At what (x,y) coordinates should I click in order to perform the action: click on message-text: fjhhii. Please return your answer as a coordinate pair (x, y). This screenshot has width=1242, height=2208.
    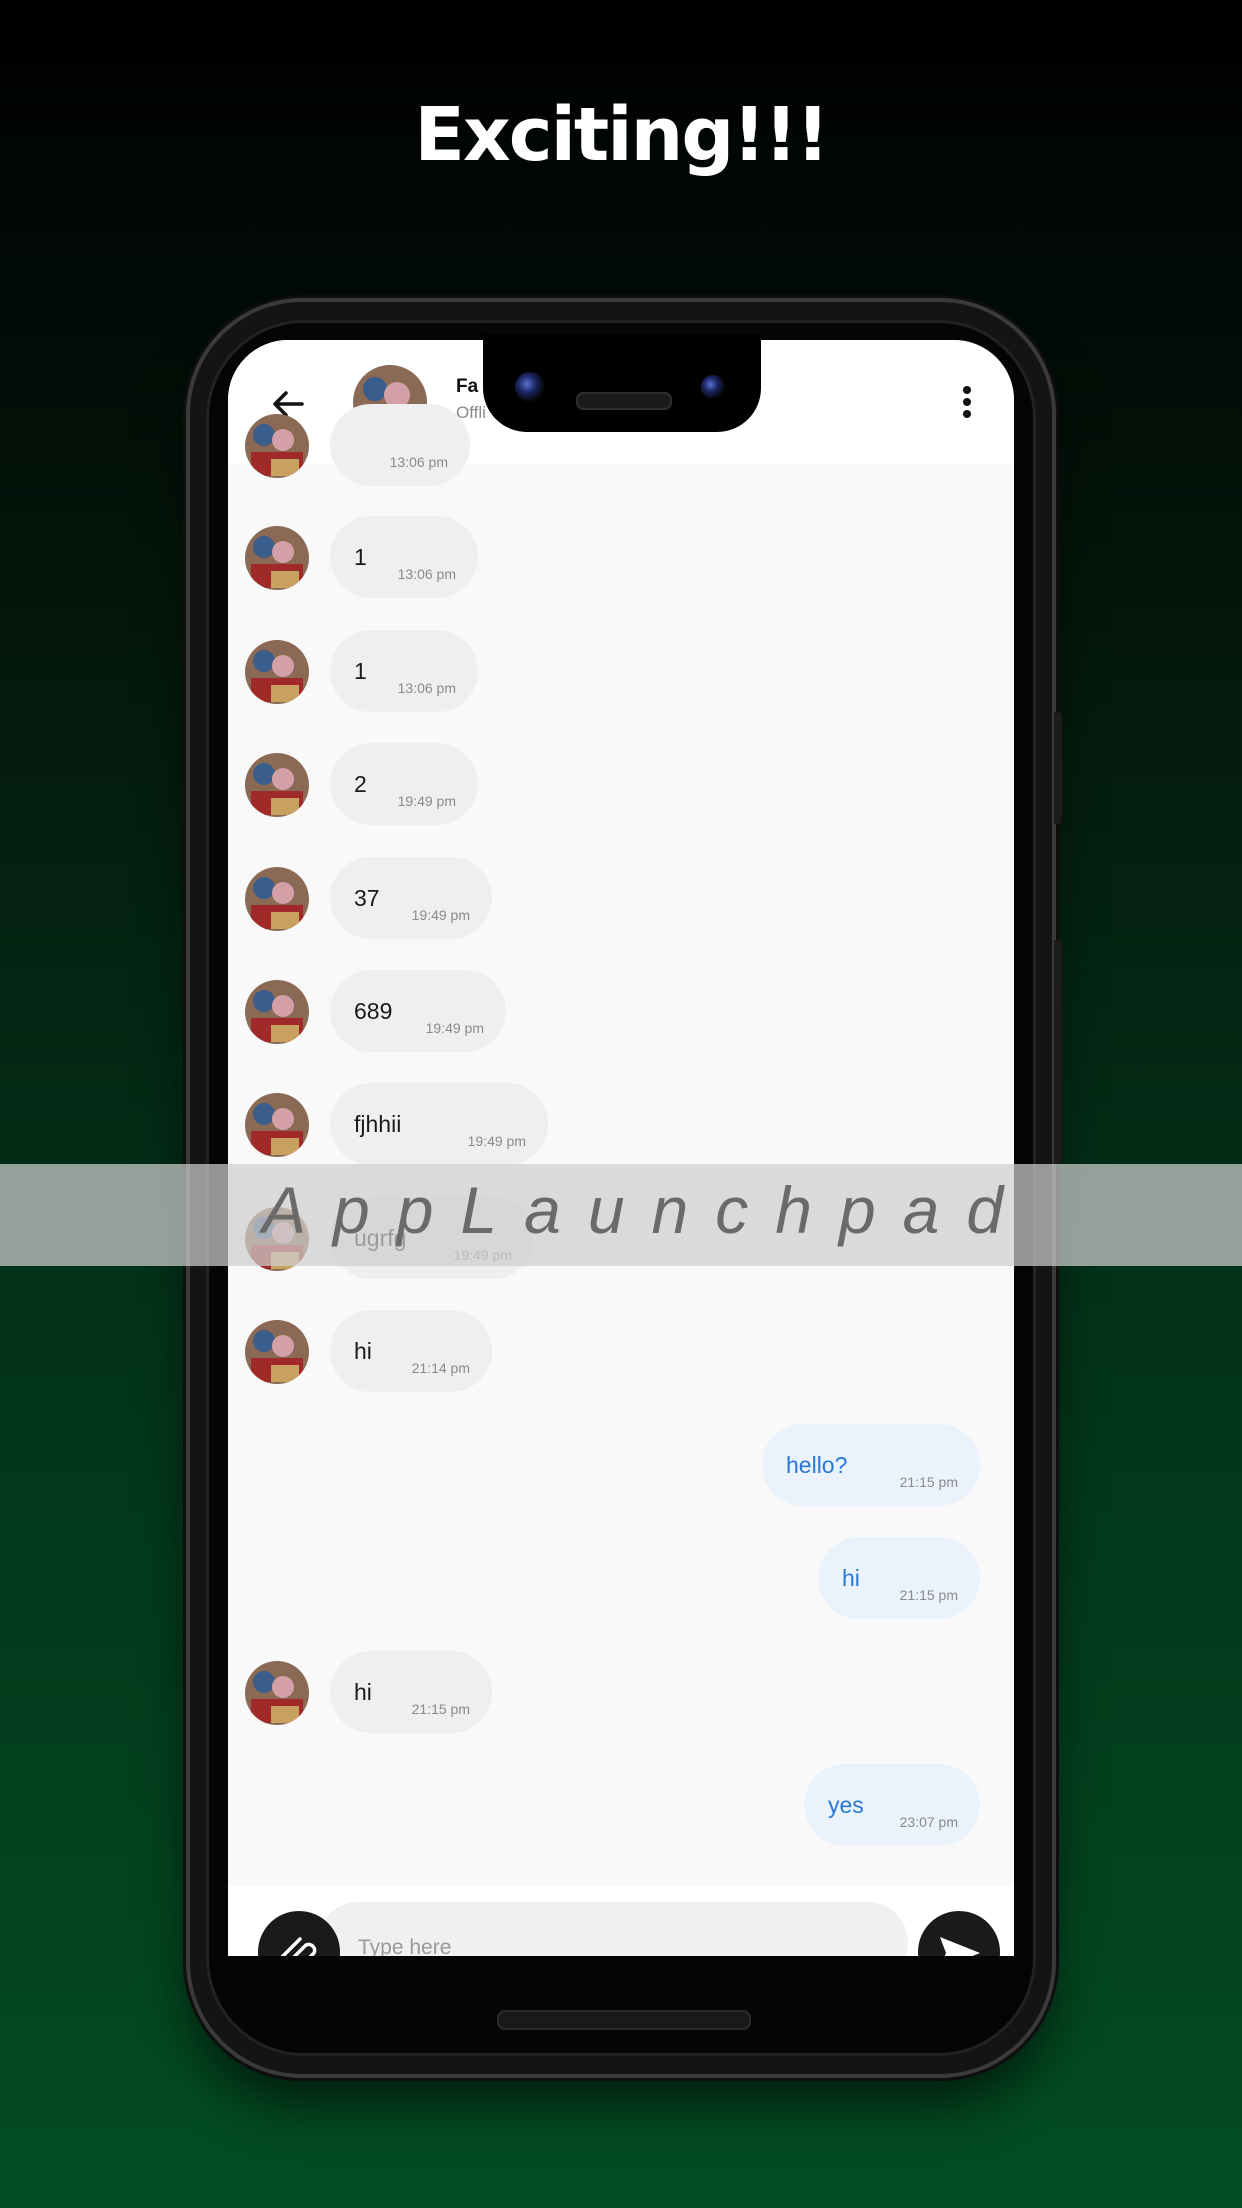
    Looking at the image, I should click on (378, 1124).